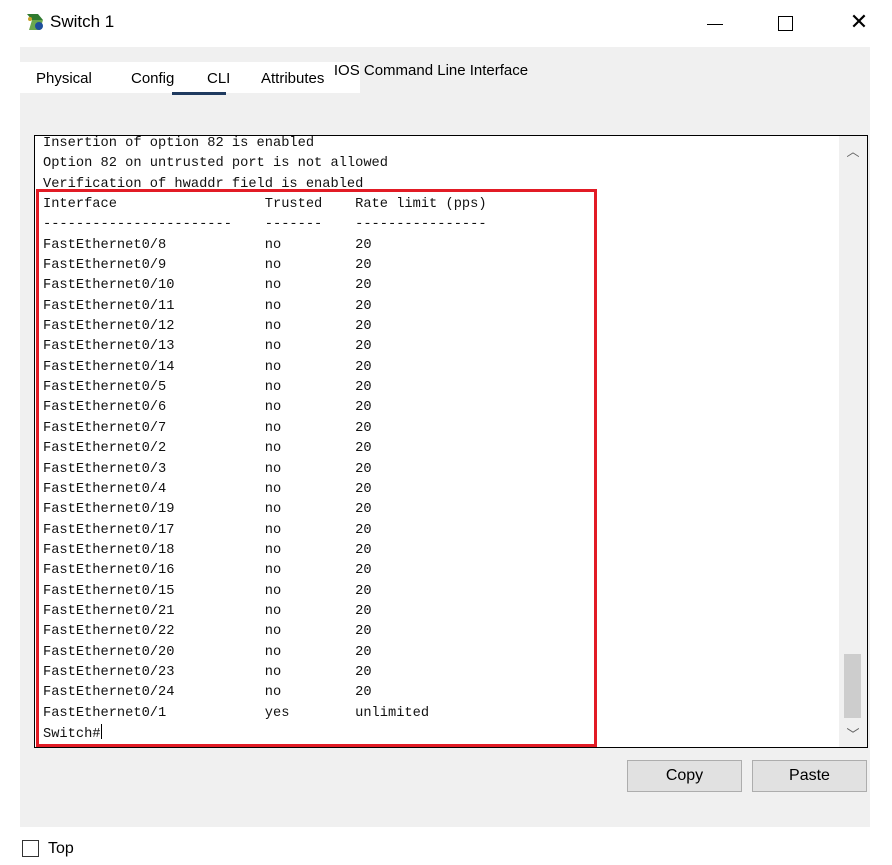 Image resolution: width=892 pixels, height=865 pixels. What do you see at coordinates (61, 848) in the screenshot?
I see `top-checkbox-label: Top` at bounding box center [61, 848].